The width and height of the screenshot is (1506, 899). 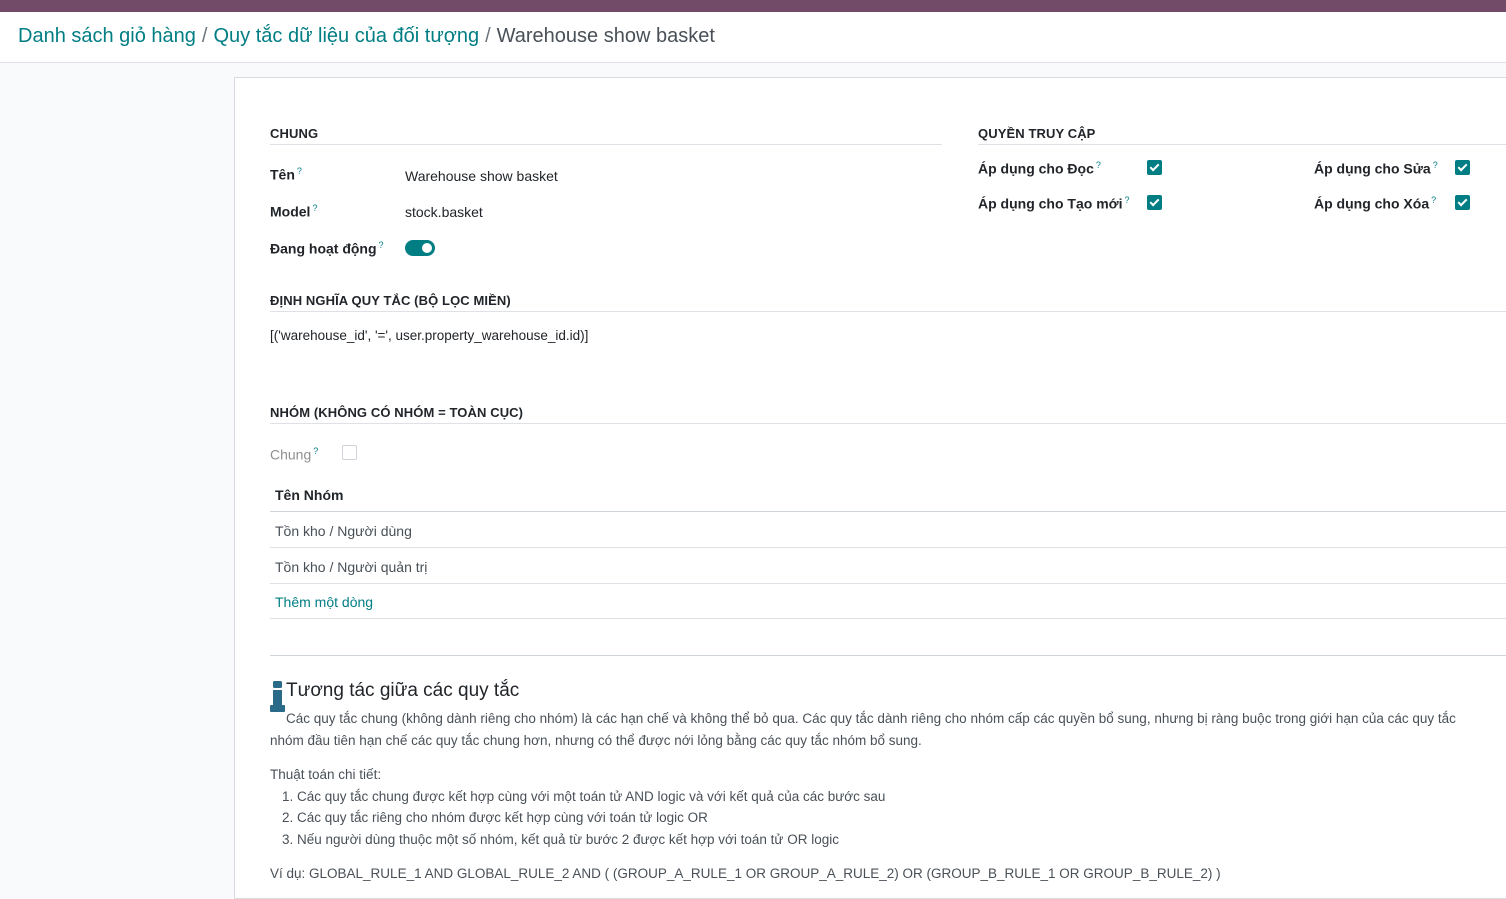 What do you see at coordinates (1039, 168) in the screenshot?
I see `read-label: Áp dụng cho Đọc?` at bounding box center [1039, 168].